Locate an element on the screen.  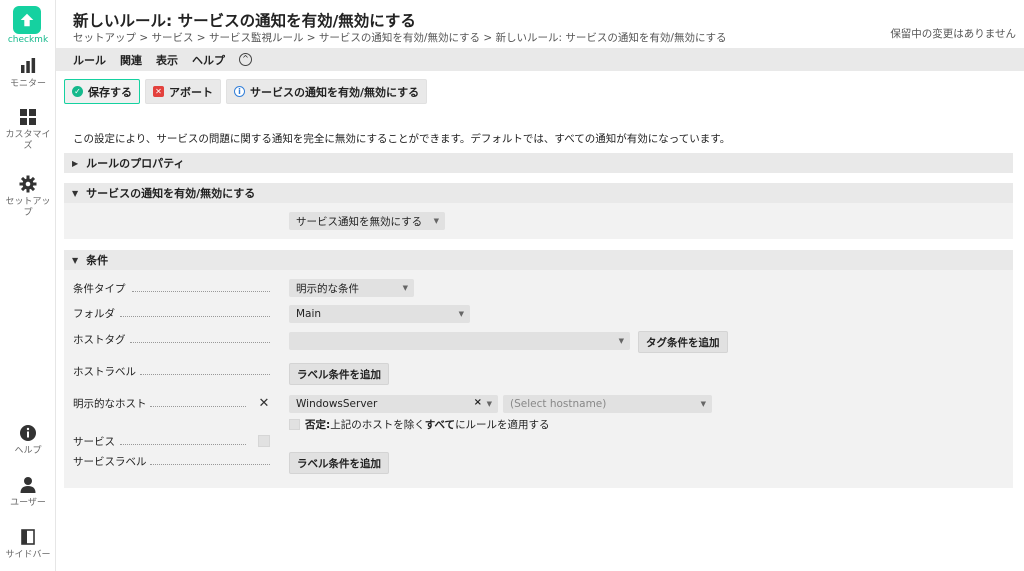
sidebar-item-label: サイドバー is located at coordinates (28, 555).